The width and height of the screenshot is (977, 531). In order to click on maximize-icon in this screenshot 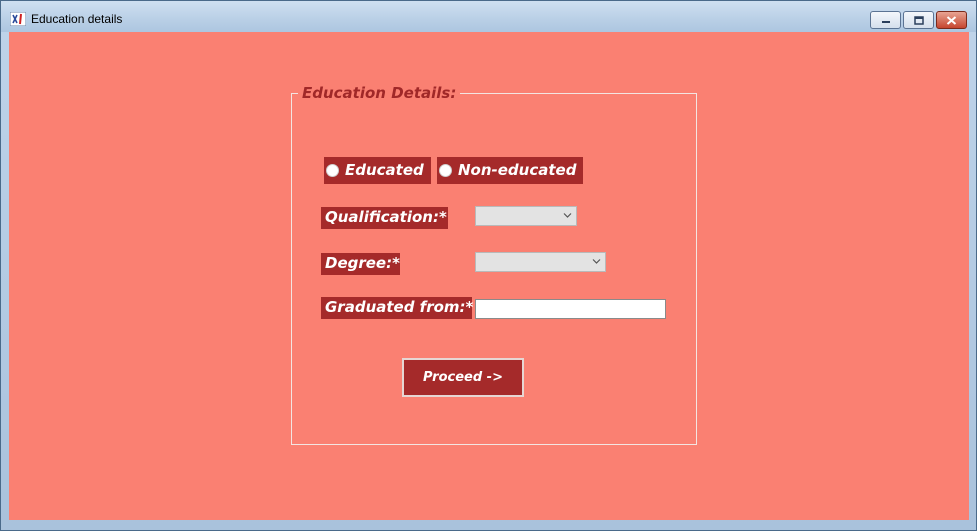, I will do `click(918, 20)`.